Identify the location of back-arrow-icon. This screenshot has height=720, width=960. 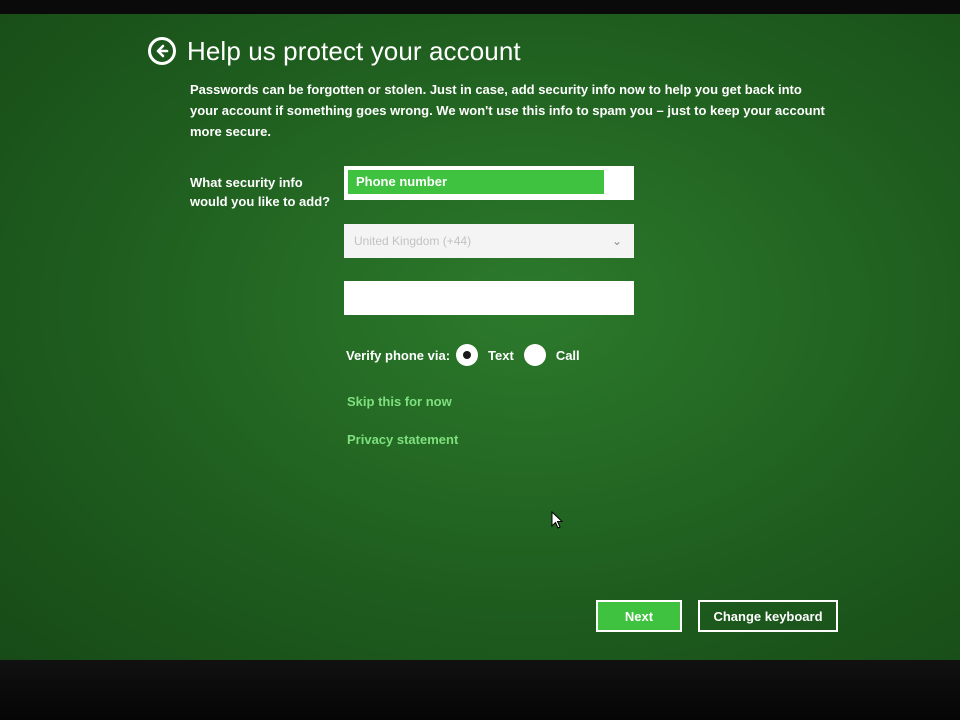
(162, 51).